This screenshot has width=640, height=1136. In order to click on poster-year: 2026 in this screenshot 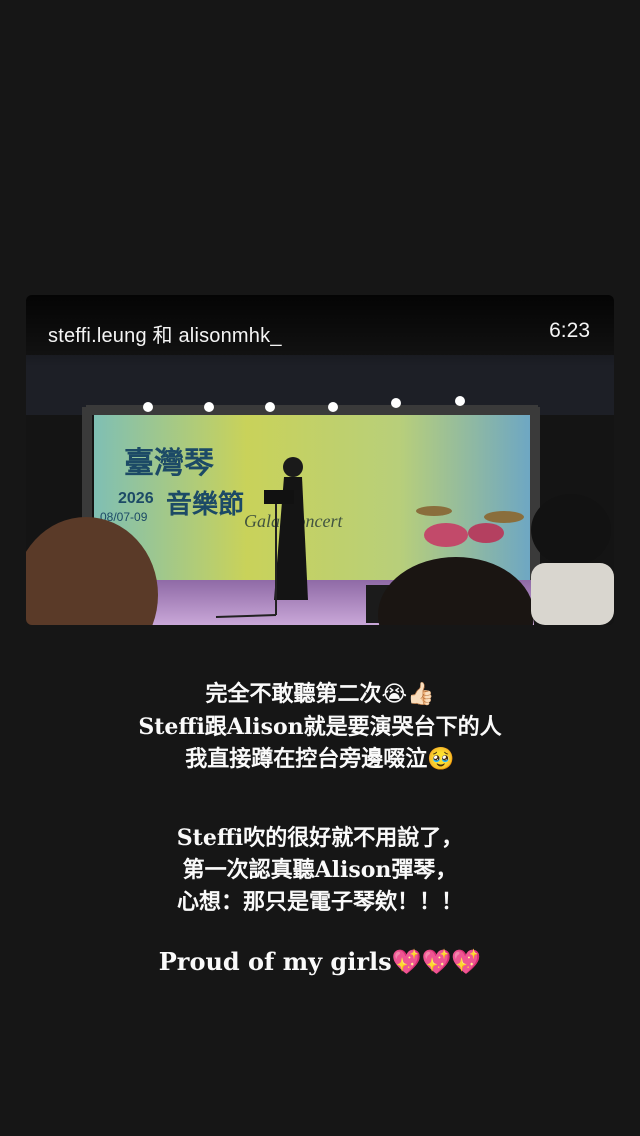, I will do `click(136, 498)`.